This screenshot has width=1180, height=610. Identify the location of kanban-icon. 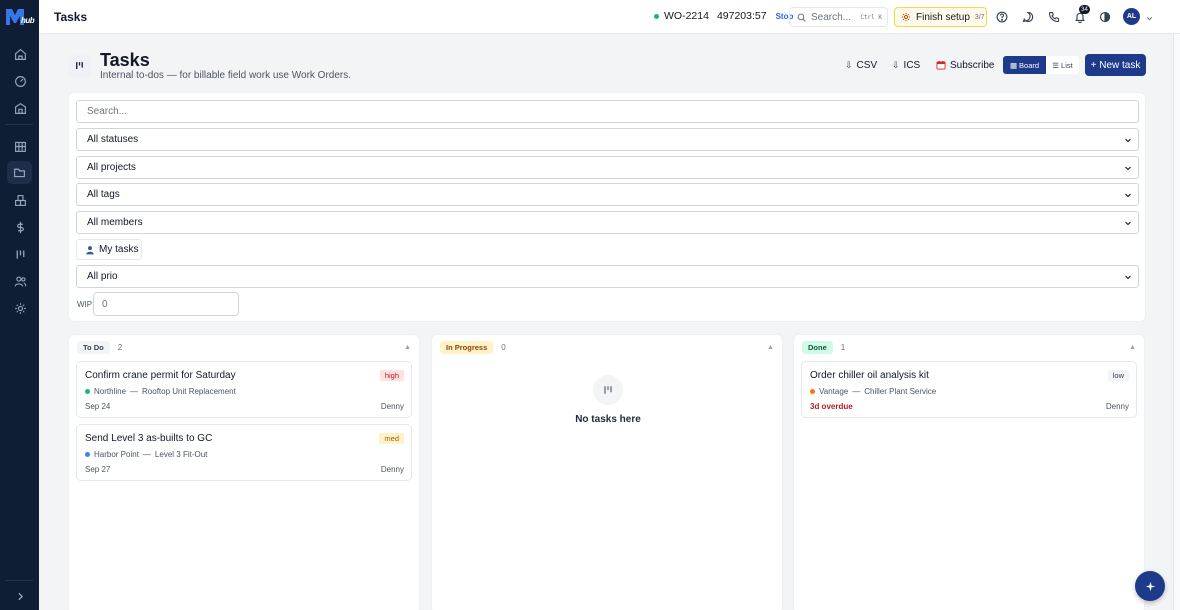
(20, 254).